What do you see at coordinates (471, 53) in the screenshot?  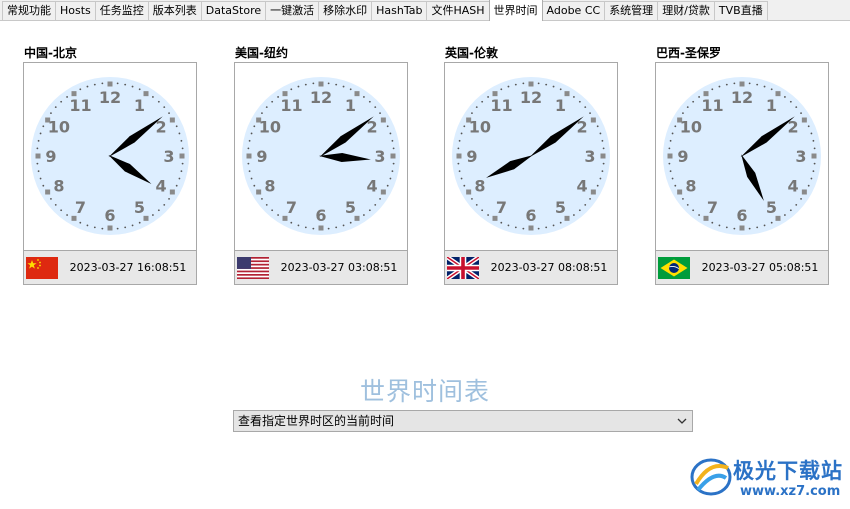 I see `city-label: 英国-伦敦` at bounding box center [471, 53].